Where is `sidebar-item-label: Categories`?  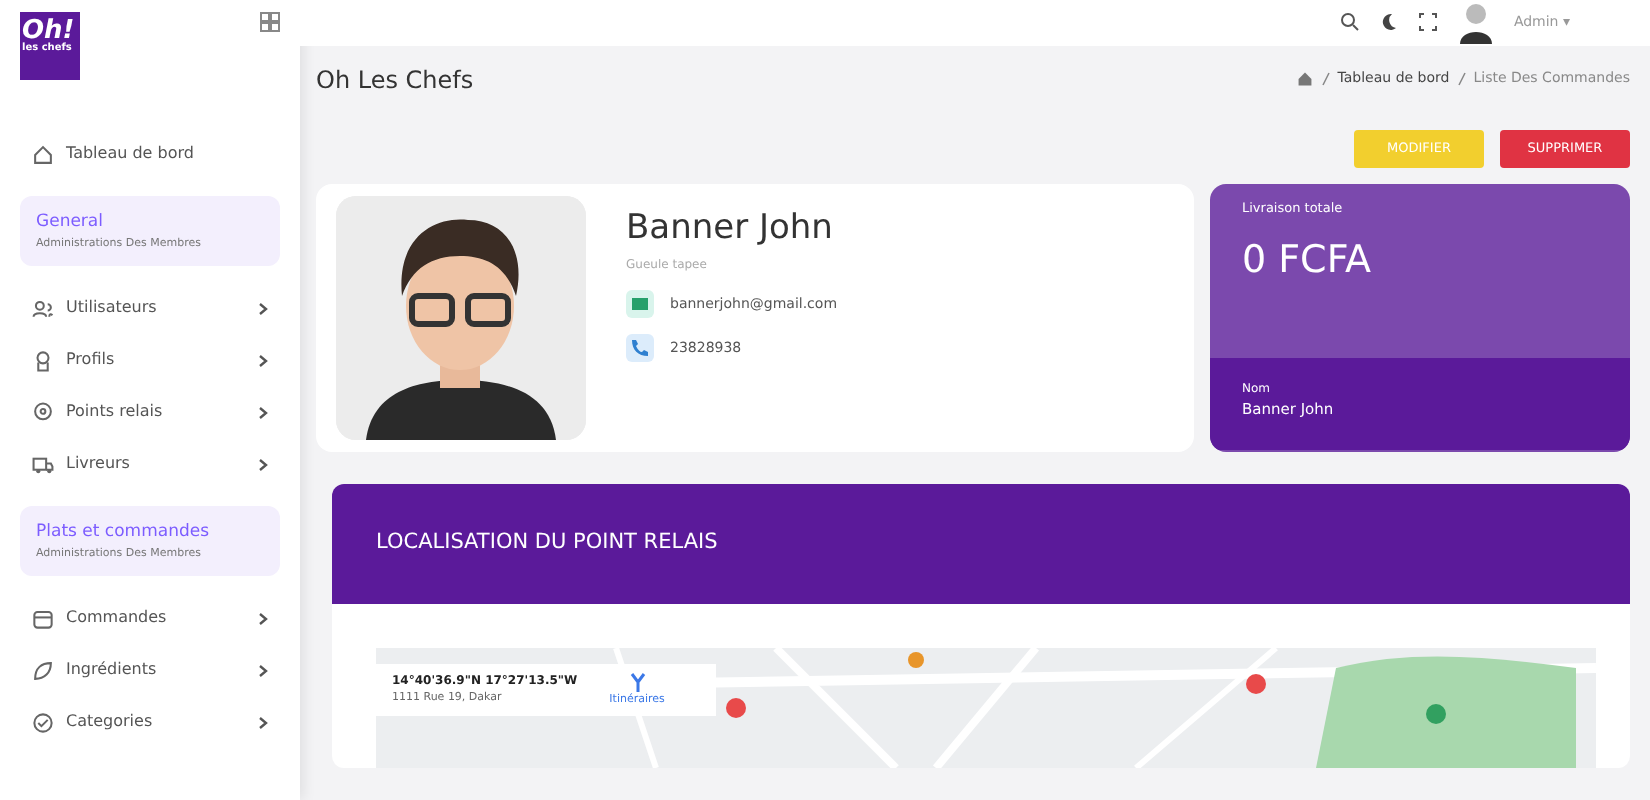
sidebar-item-label: Categories is located at coordinates (109, 722).